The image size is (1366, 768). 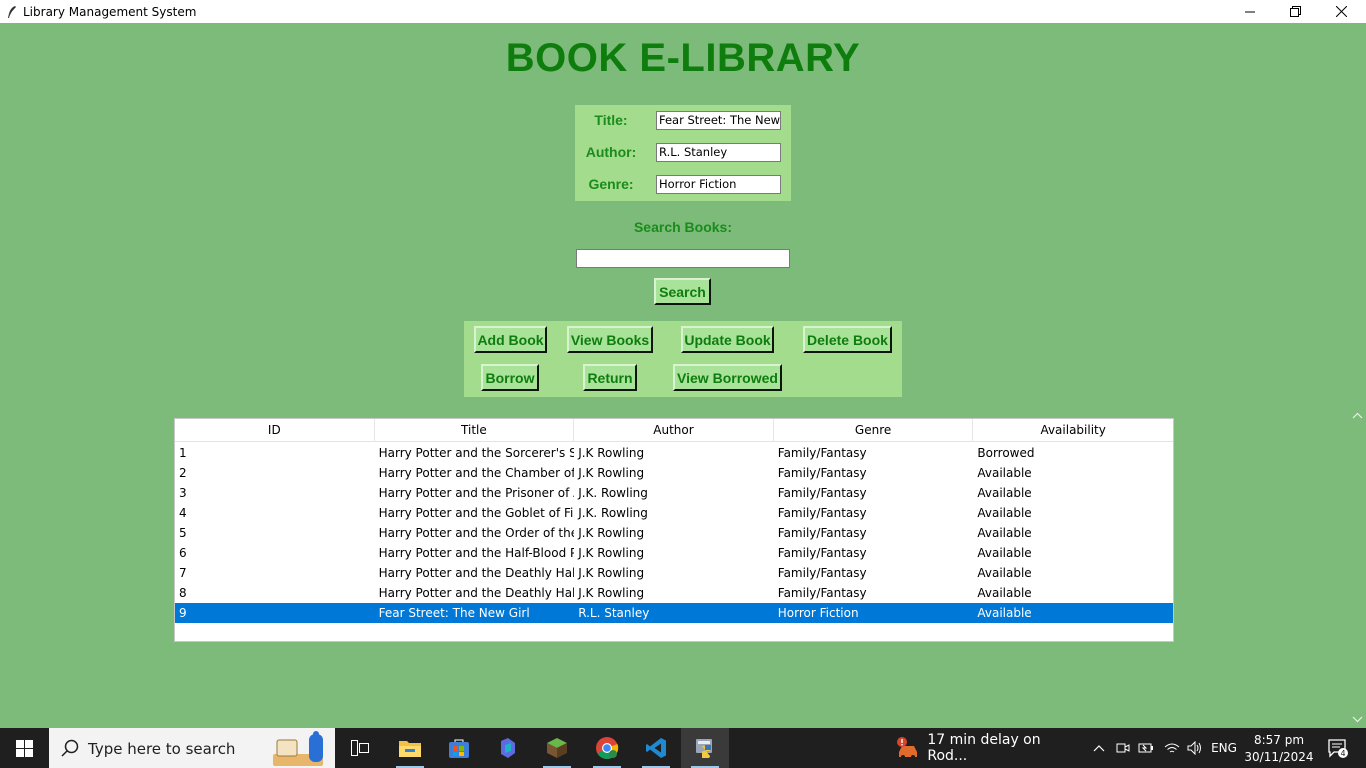 I want to click on vscode-button, so click(x=656, y=748).